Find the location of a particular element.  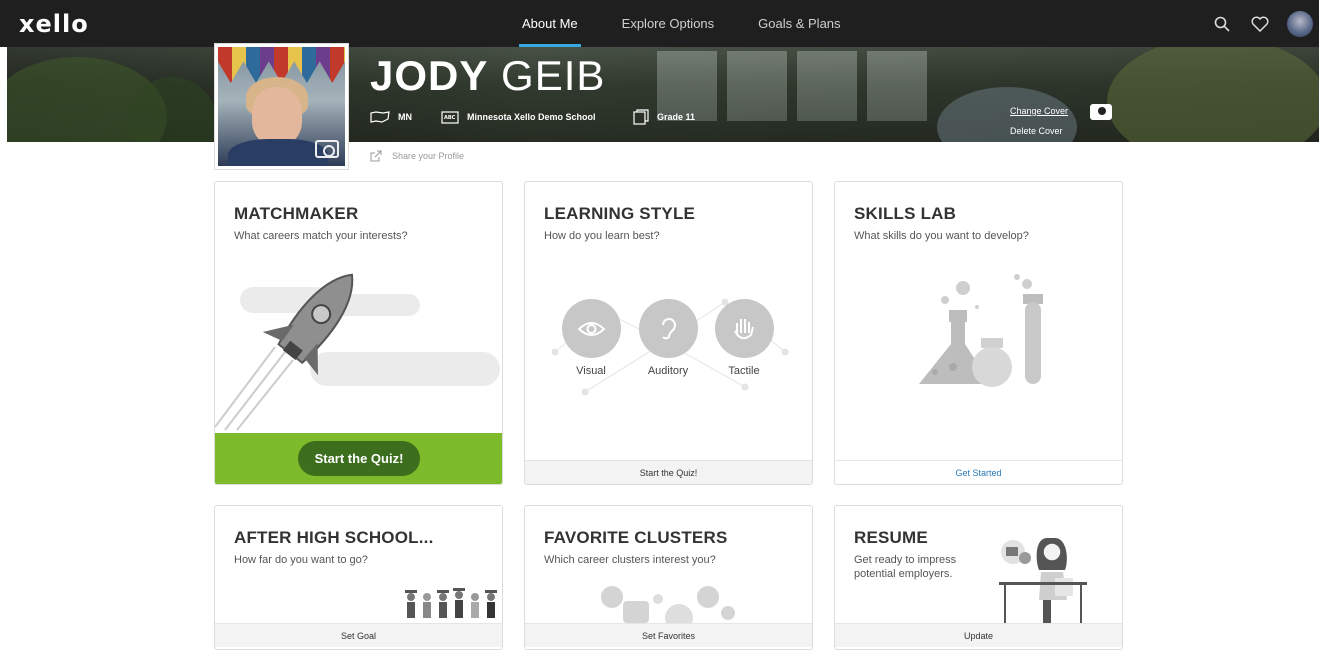

eye-icon is located at coordinates (591, 329).